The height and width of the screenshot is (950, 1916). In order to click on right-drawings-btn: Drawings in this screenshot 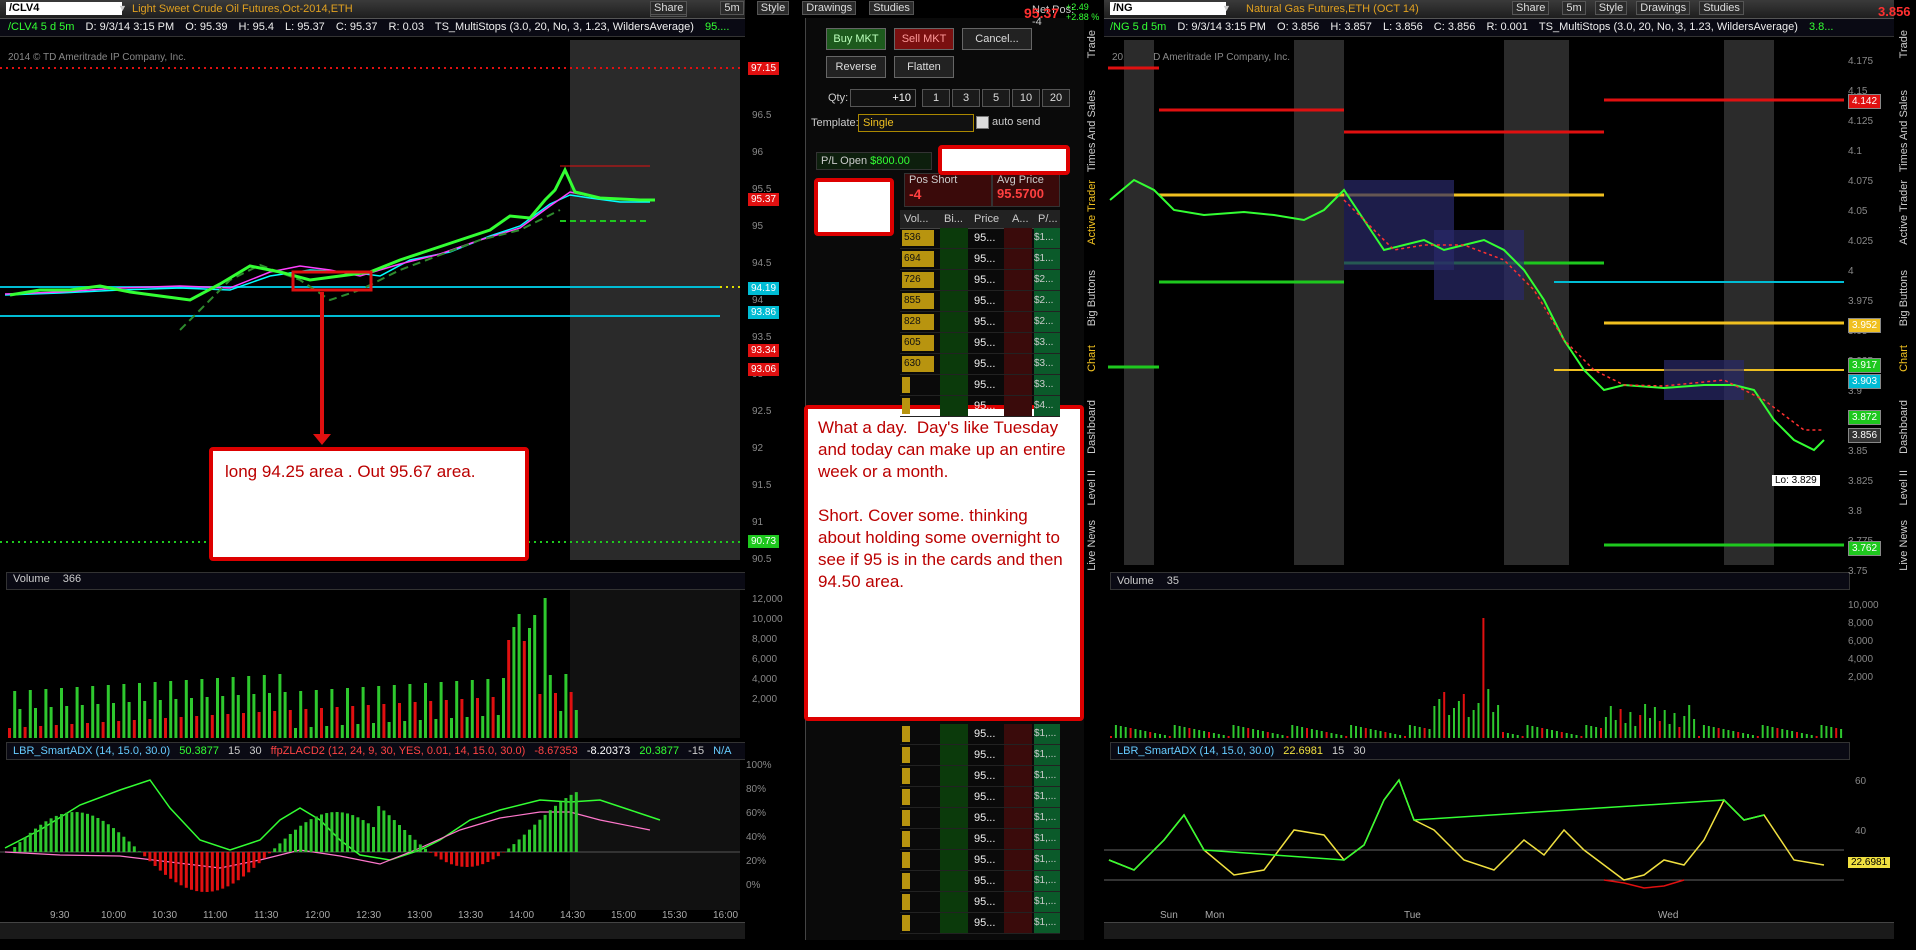, I will do `click(1663, 8)`.